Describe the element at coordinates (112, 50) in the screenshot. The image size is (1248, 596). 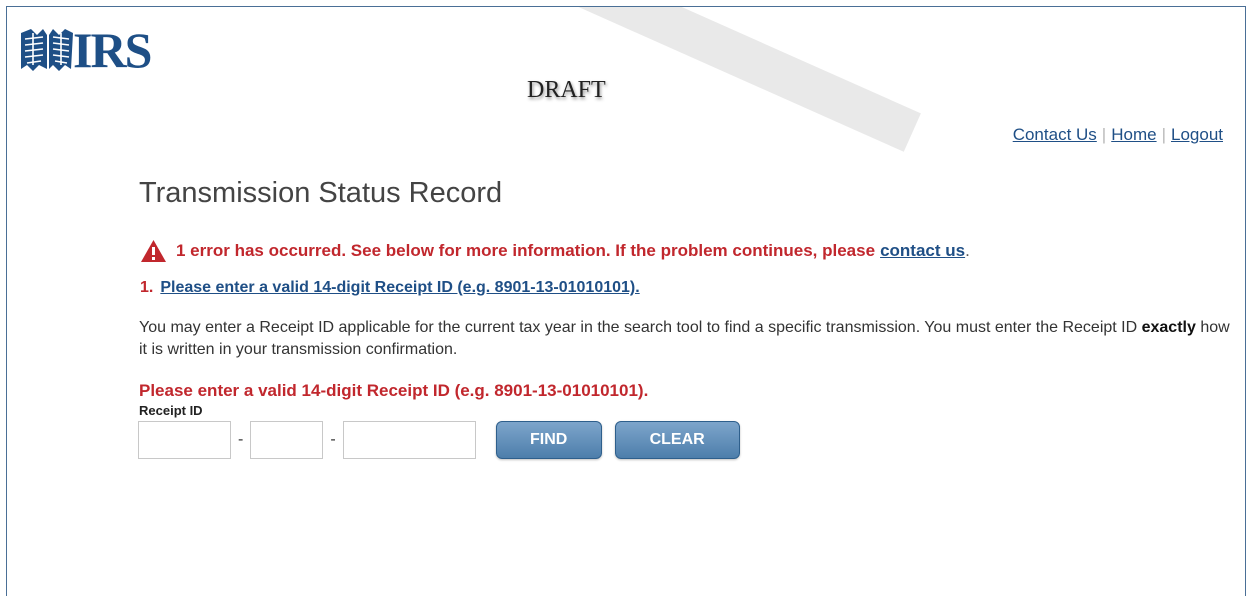
I see `logo-text: IRS` at that location.